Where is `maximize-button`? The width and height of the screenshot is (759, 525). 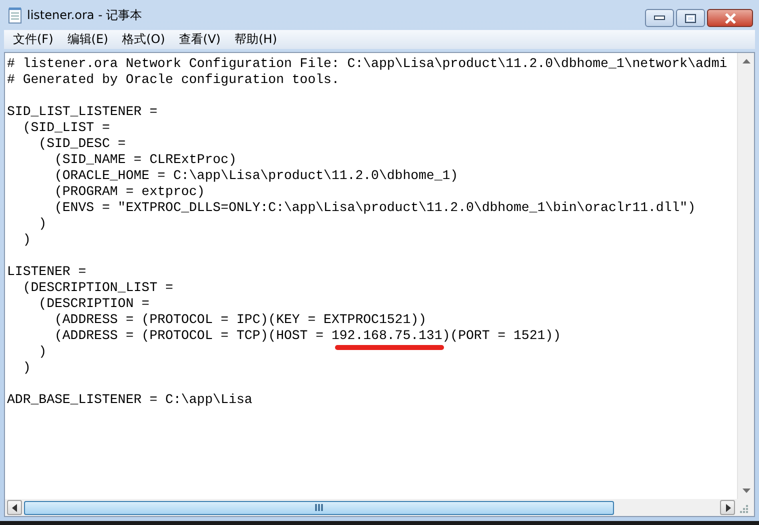 maximize-button is located at coordinates (690, 18).